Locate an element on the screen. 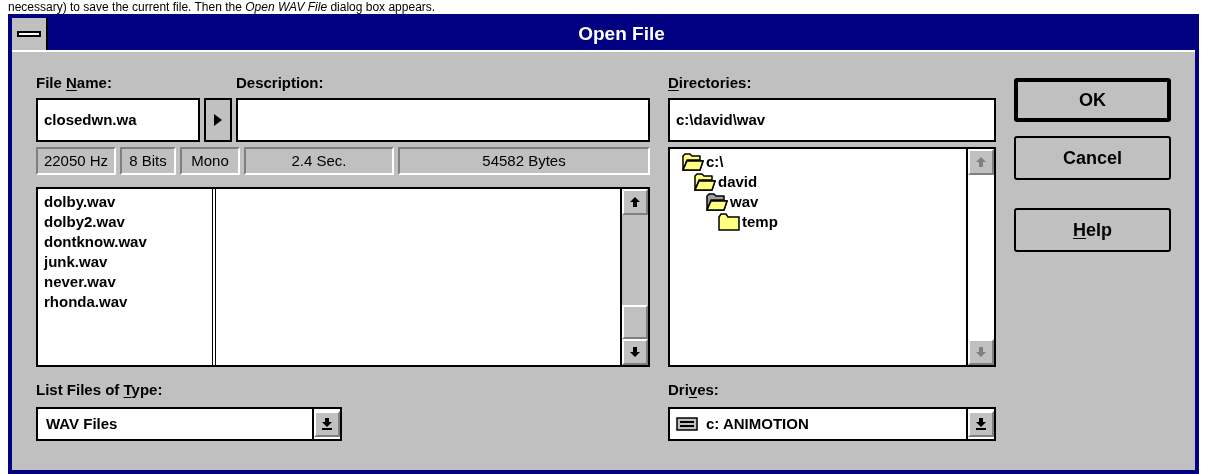 The width and height of the screenshot is (1207, 474). dialog-button: Cancel is located at coordinates (1092, 158).